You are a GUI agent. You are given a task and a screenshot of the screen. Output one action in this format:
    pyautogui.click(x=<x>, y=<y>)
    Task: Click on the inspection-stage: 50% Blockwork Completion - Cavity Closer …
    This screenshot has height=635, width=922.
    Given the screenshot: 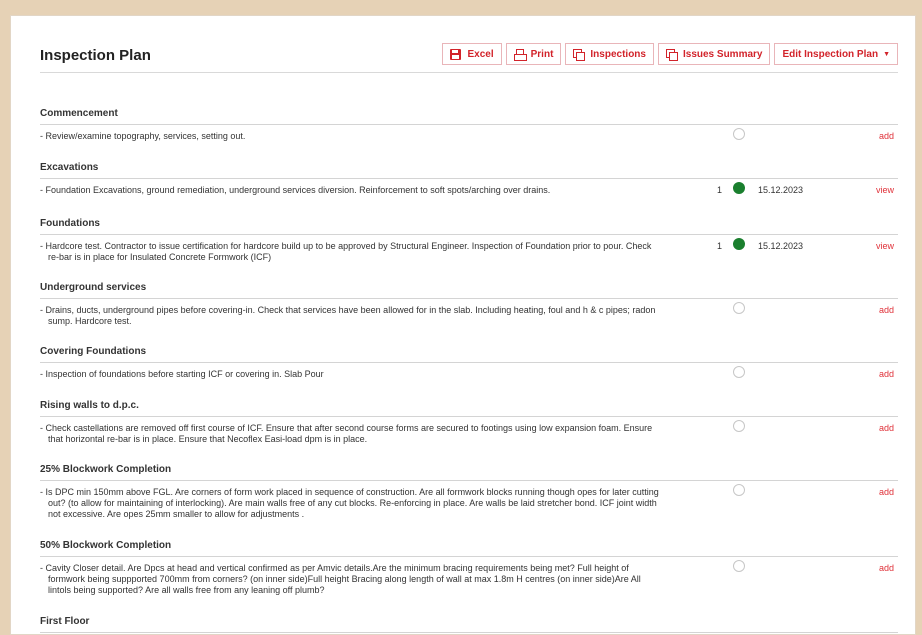 What is the action you would take?
    pyautogui.click(x=469, y=571)
    